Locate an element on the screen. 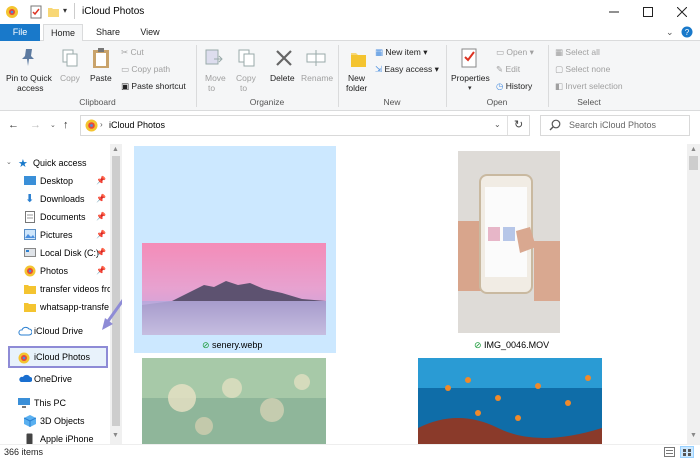 The height and width of the screenshot is (459, 700). folder-icon is located at coordinates (30, 306).